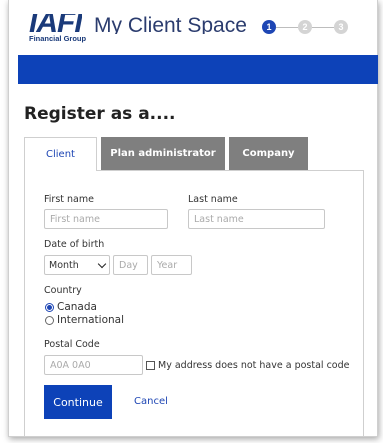 This screenshot has width=383, height=443. I want to click on no-postal-code-option: My address does not have a postal code, so click(248, 365).